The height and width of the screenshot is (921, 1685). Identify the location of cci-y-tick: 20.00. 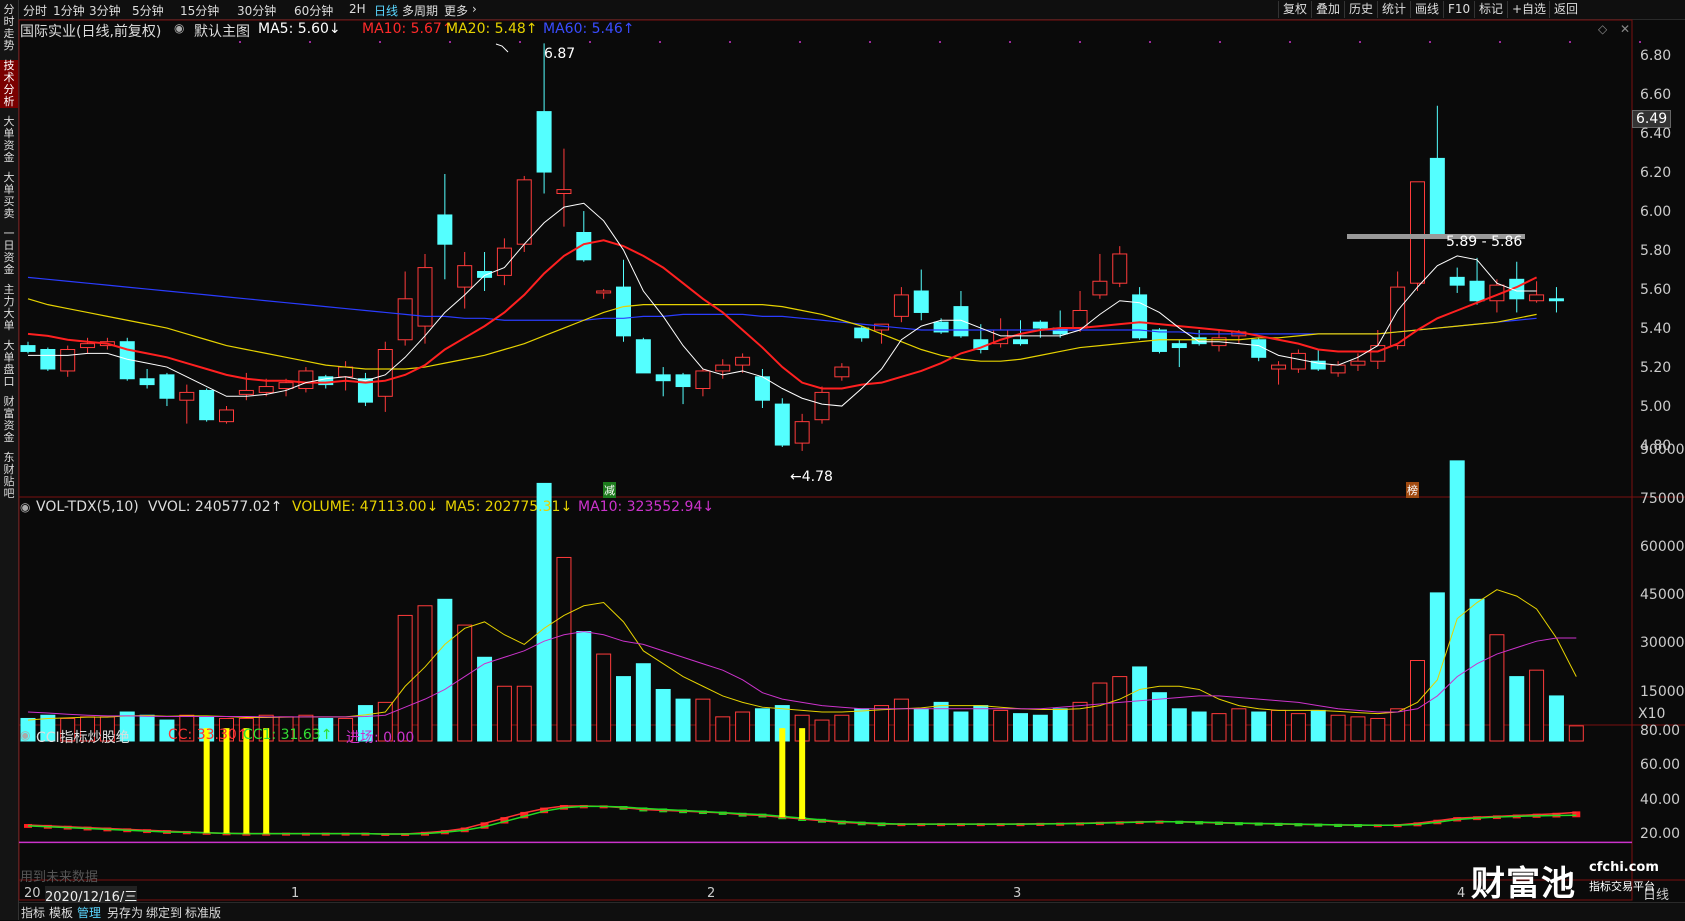
(1660, 834).